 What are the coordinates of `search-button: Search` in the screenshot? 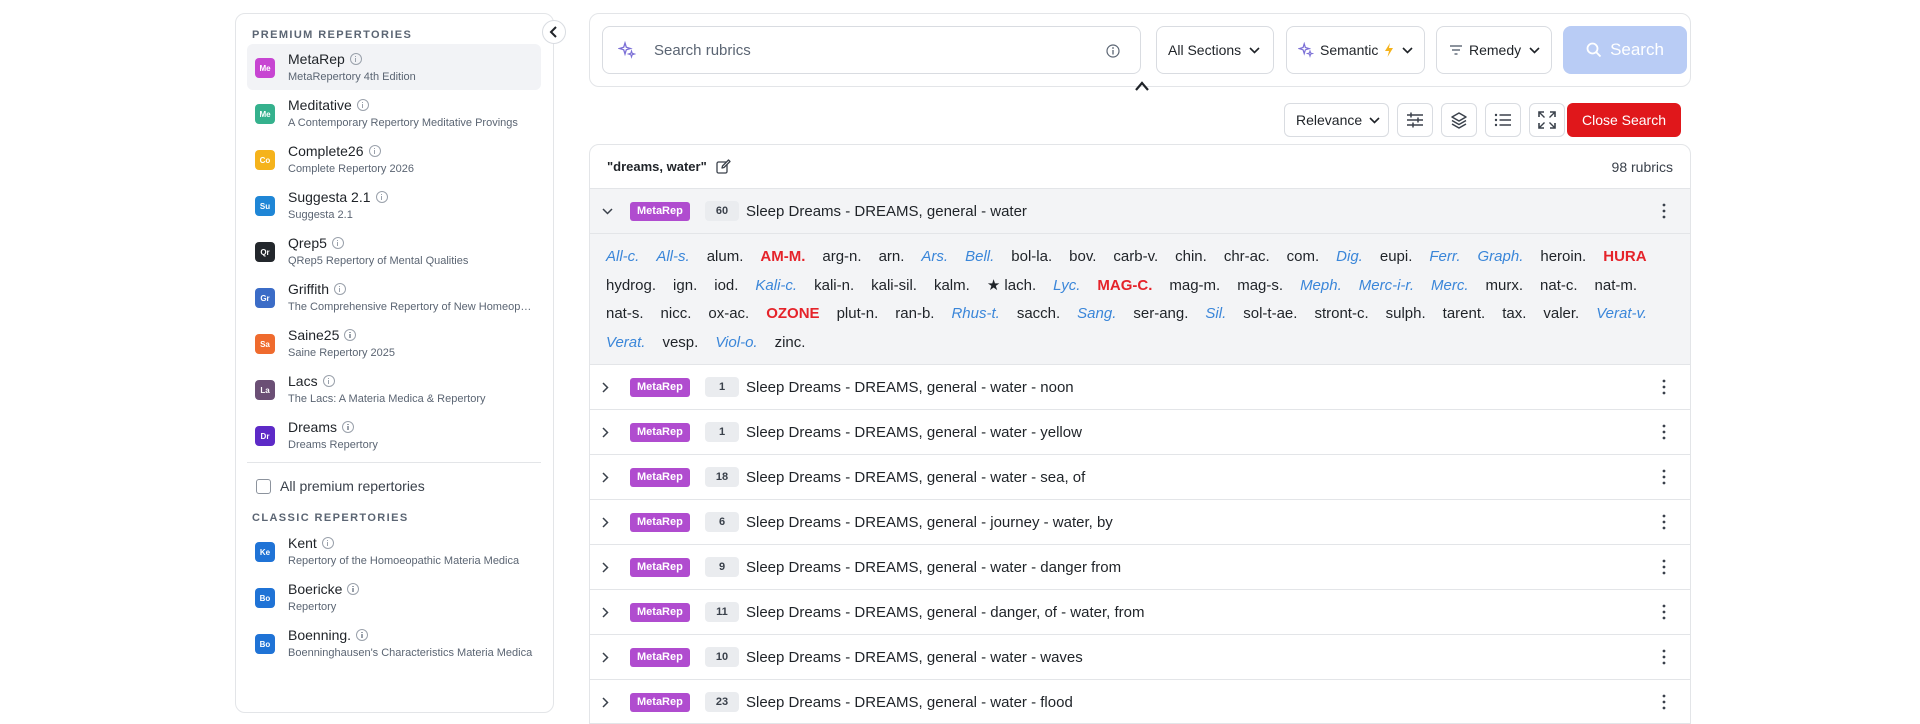 It's located at (1625, 50).